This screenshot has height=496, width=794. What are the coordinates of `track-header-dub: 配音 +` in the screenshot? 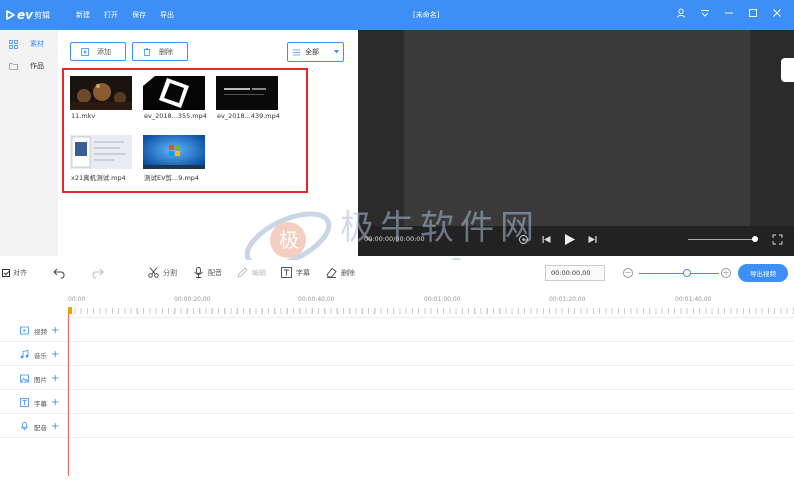 It's located at (39, 426).